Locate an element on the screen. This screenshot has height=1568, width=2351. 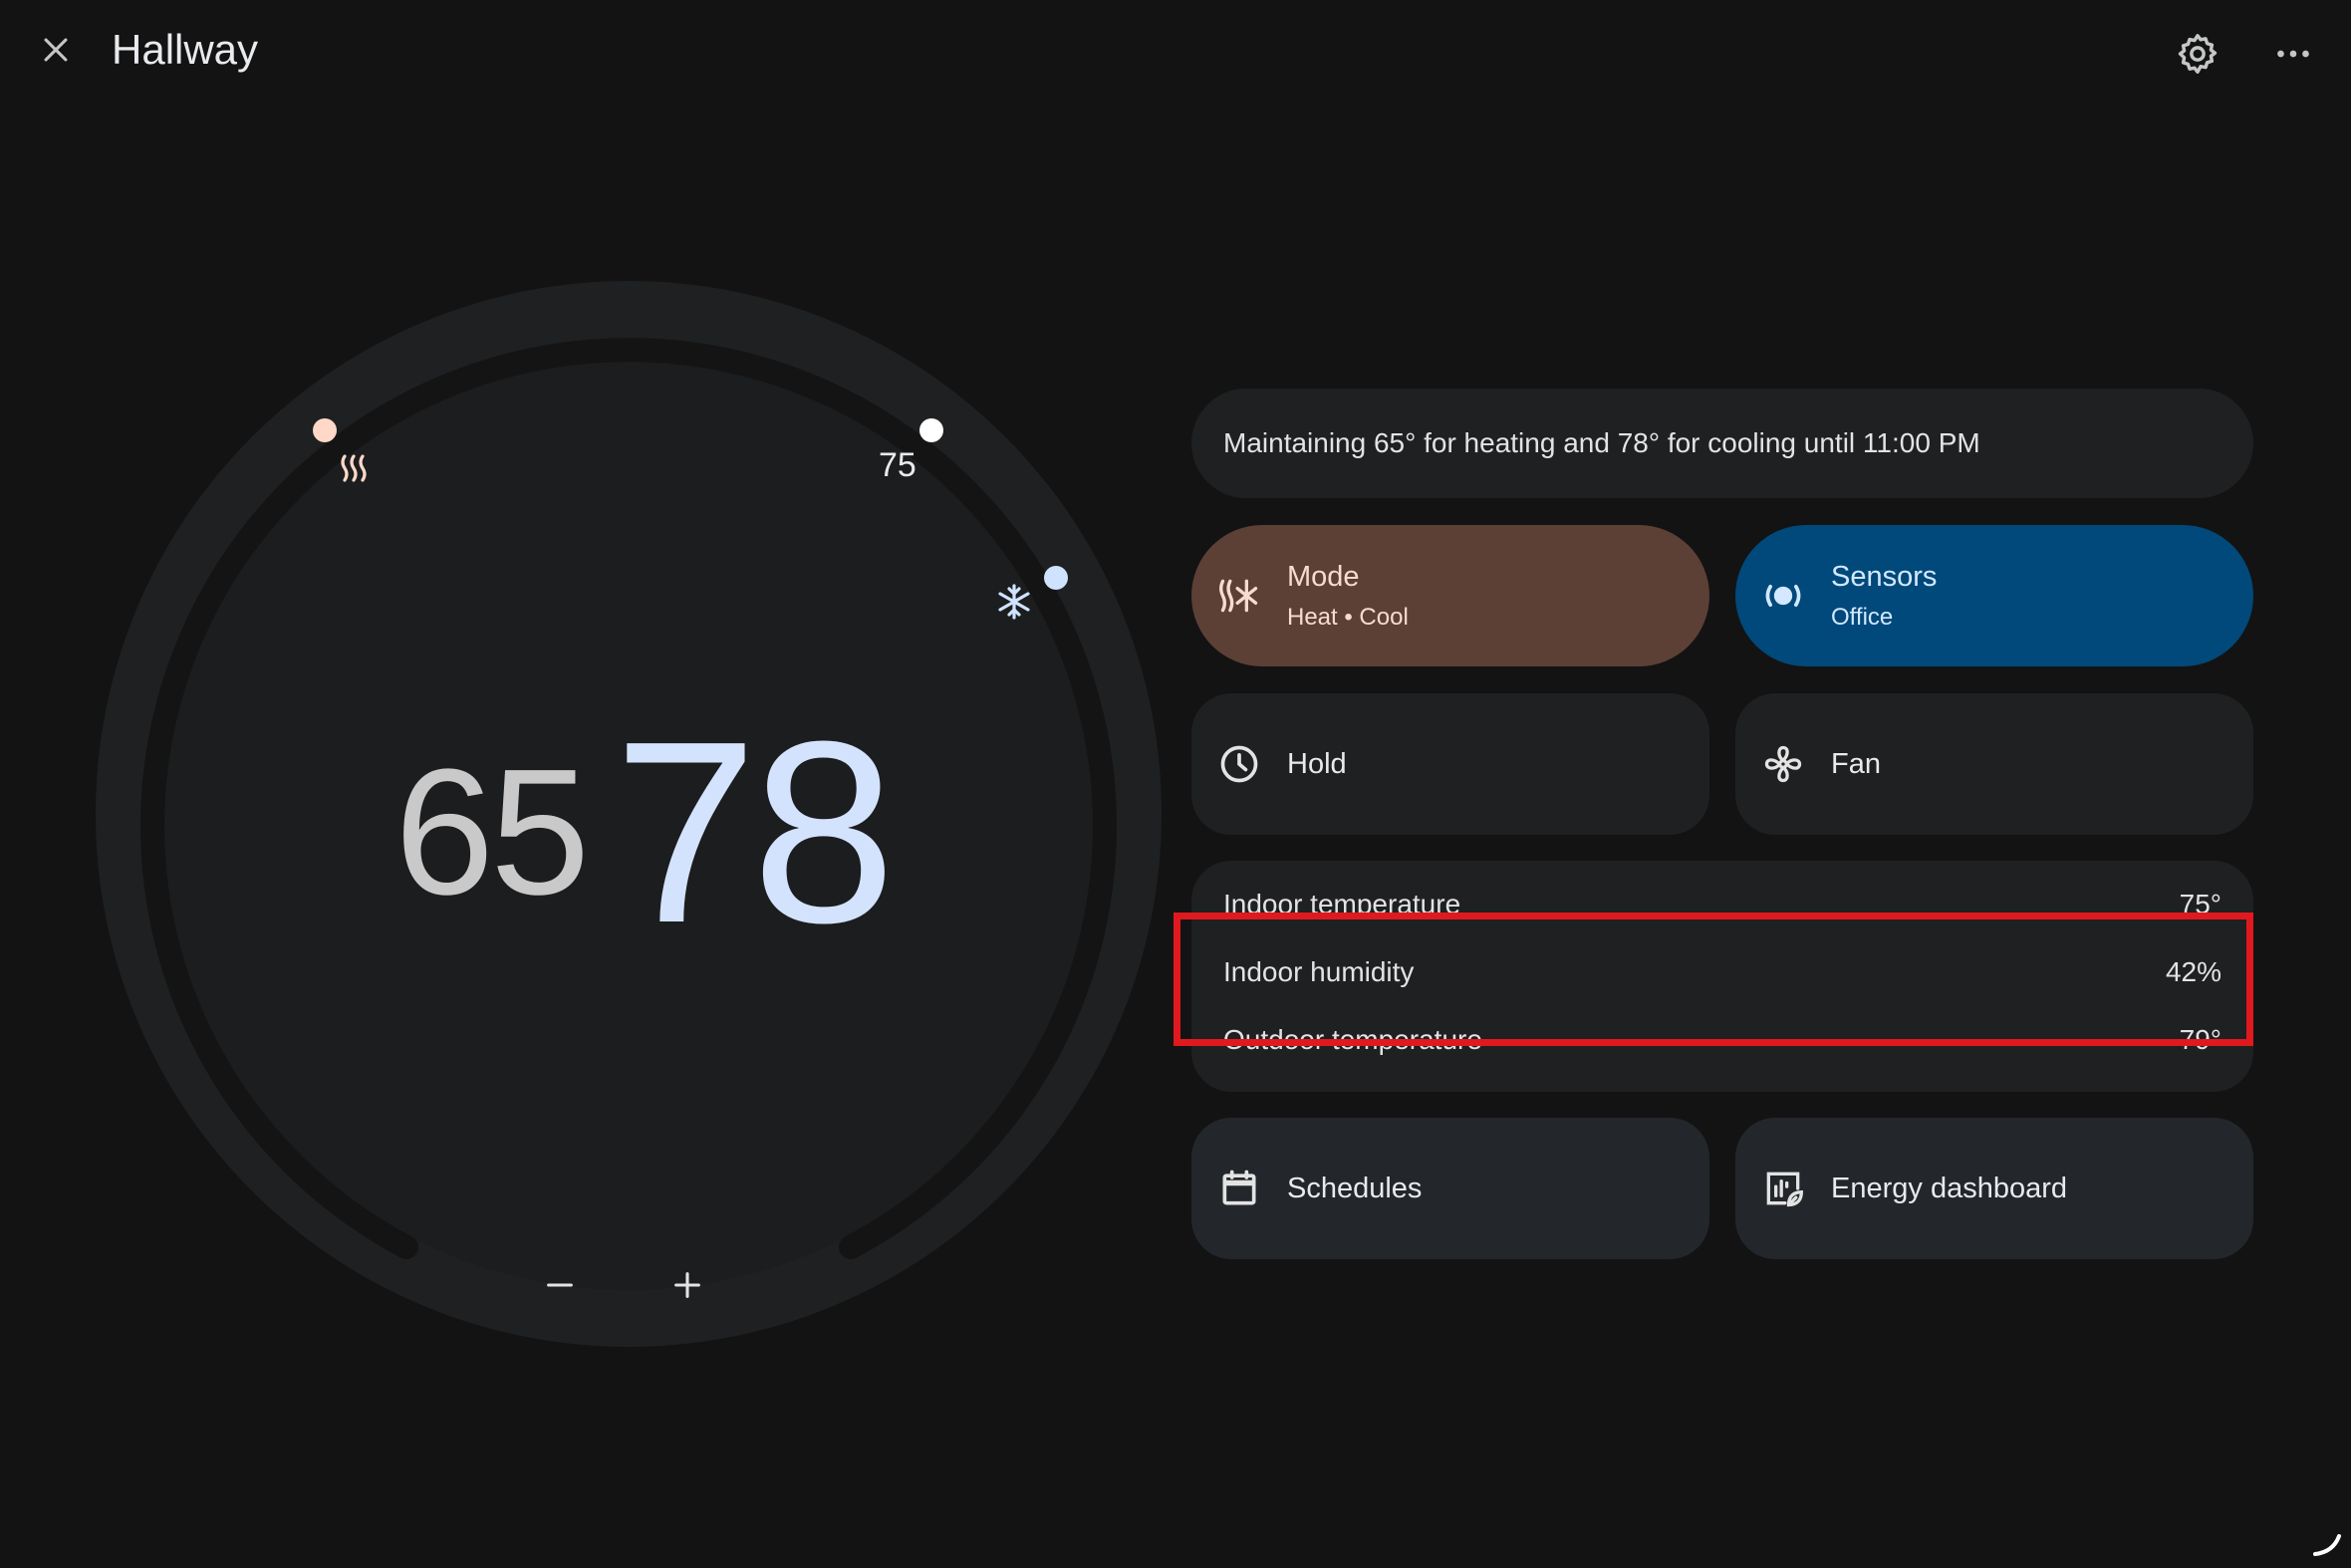
snowflake-icon is located at coordinates (1014, 602).